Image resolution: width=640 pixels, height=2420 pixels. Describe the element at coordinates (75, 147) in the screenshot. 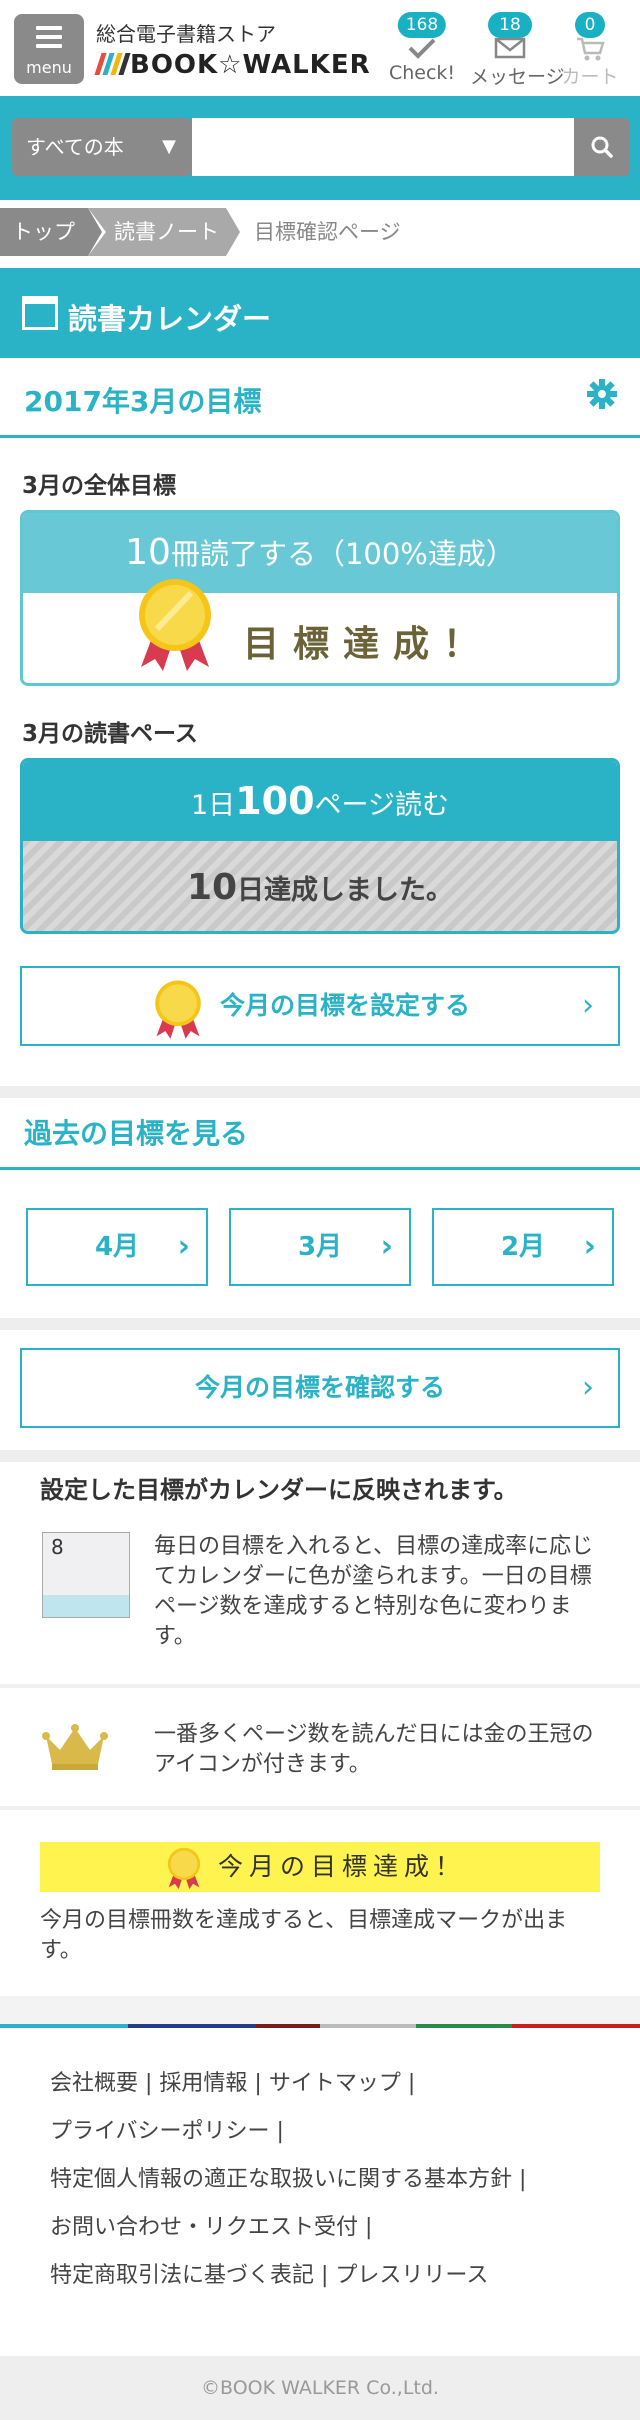

I see `search-category-value: すべての本` at that location.